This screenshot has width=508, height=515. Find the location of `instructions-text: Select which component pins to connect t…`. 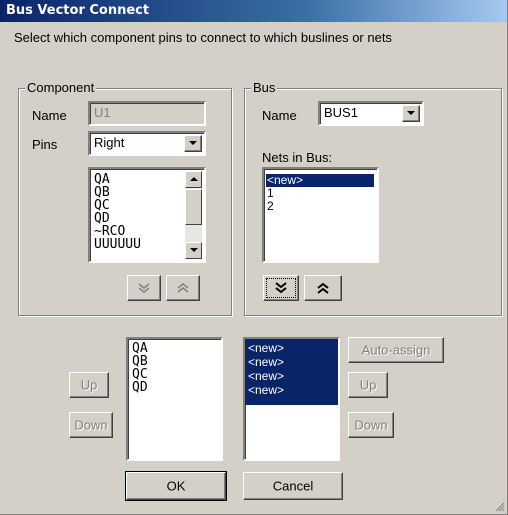

instructions-text: Select which component pins to connect t… is located at coordinates (203, 37).